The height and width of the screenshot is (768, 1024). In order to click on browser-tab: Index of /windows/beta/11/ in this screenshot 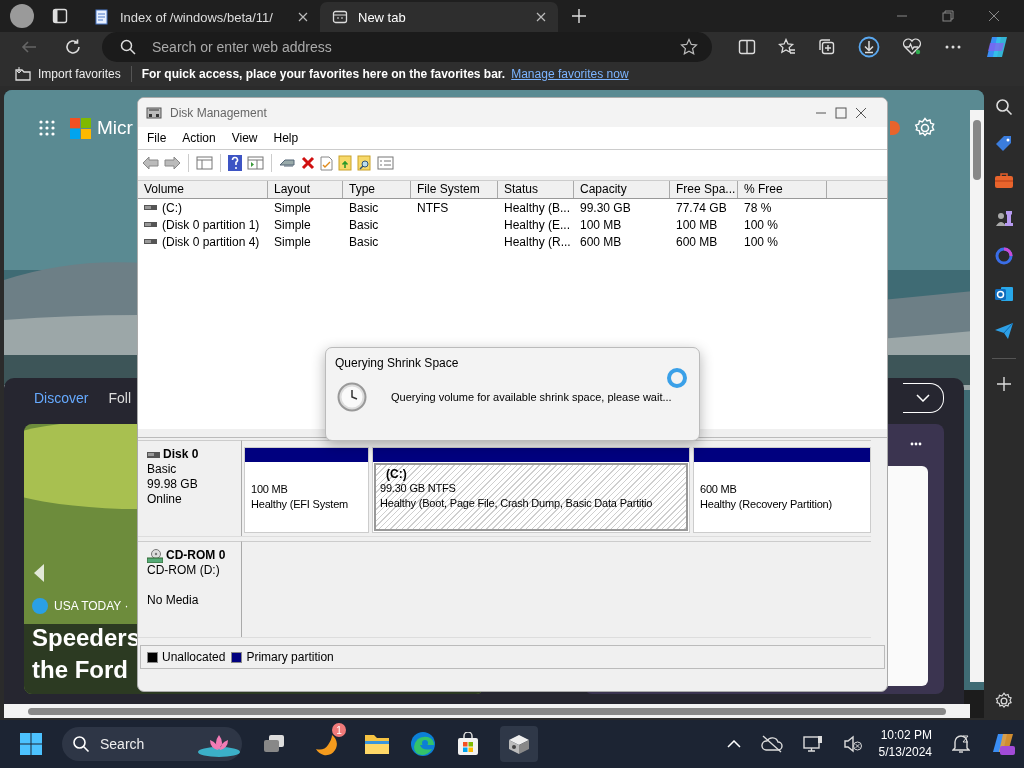, I will do `click(201, 17)`.